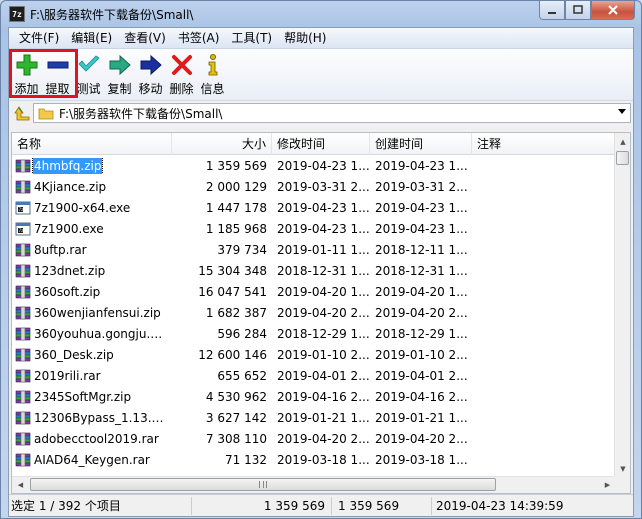 Image resolution: width=642 pixels, height=519 pixels. Describe the element at coordinates (70, 270) in the screenshot. I see `file-name: 123dnet.zip` at that location.